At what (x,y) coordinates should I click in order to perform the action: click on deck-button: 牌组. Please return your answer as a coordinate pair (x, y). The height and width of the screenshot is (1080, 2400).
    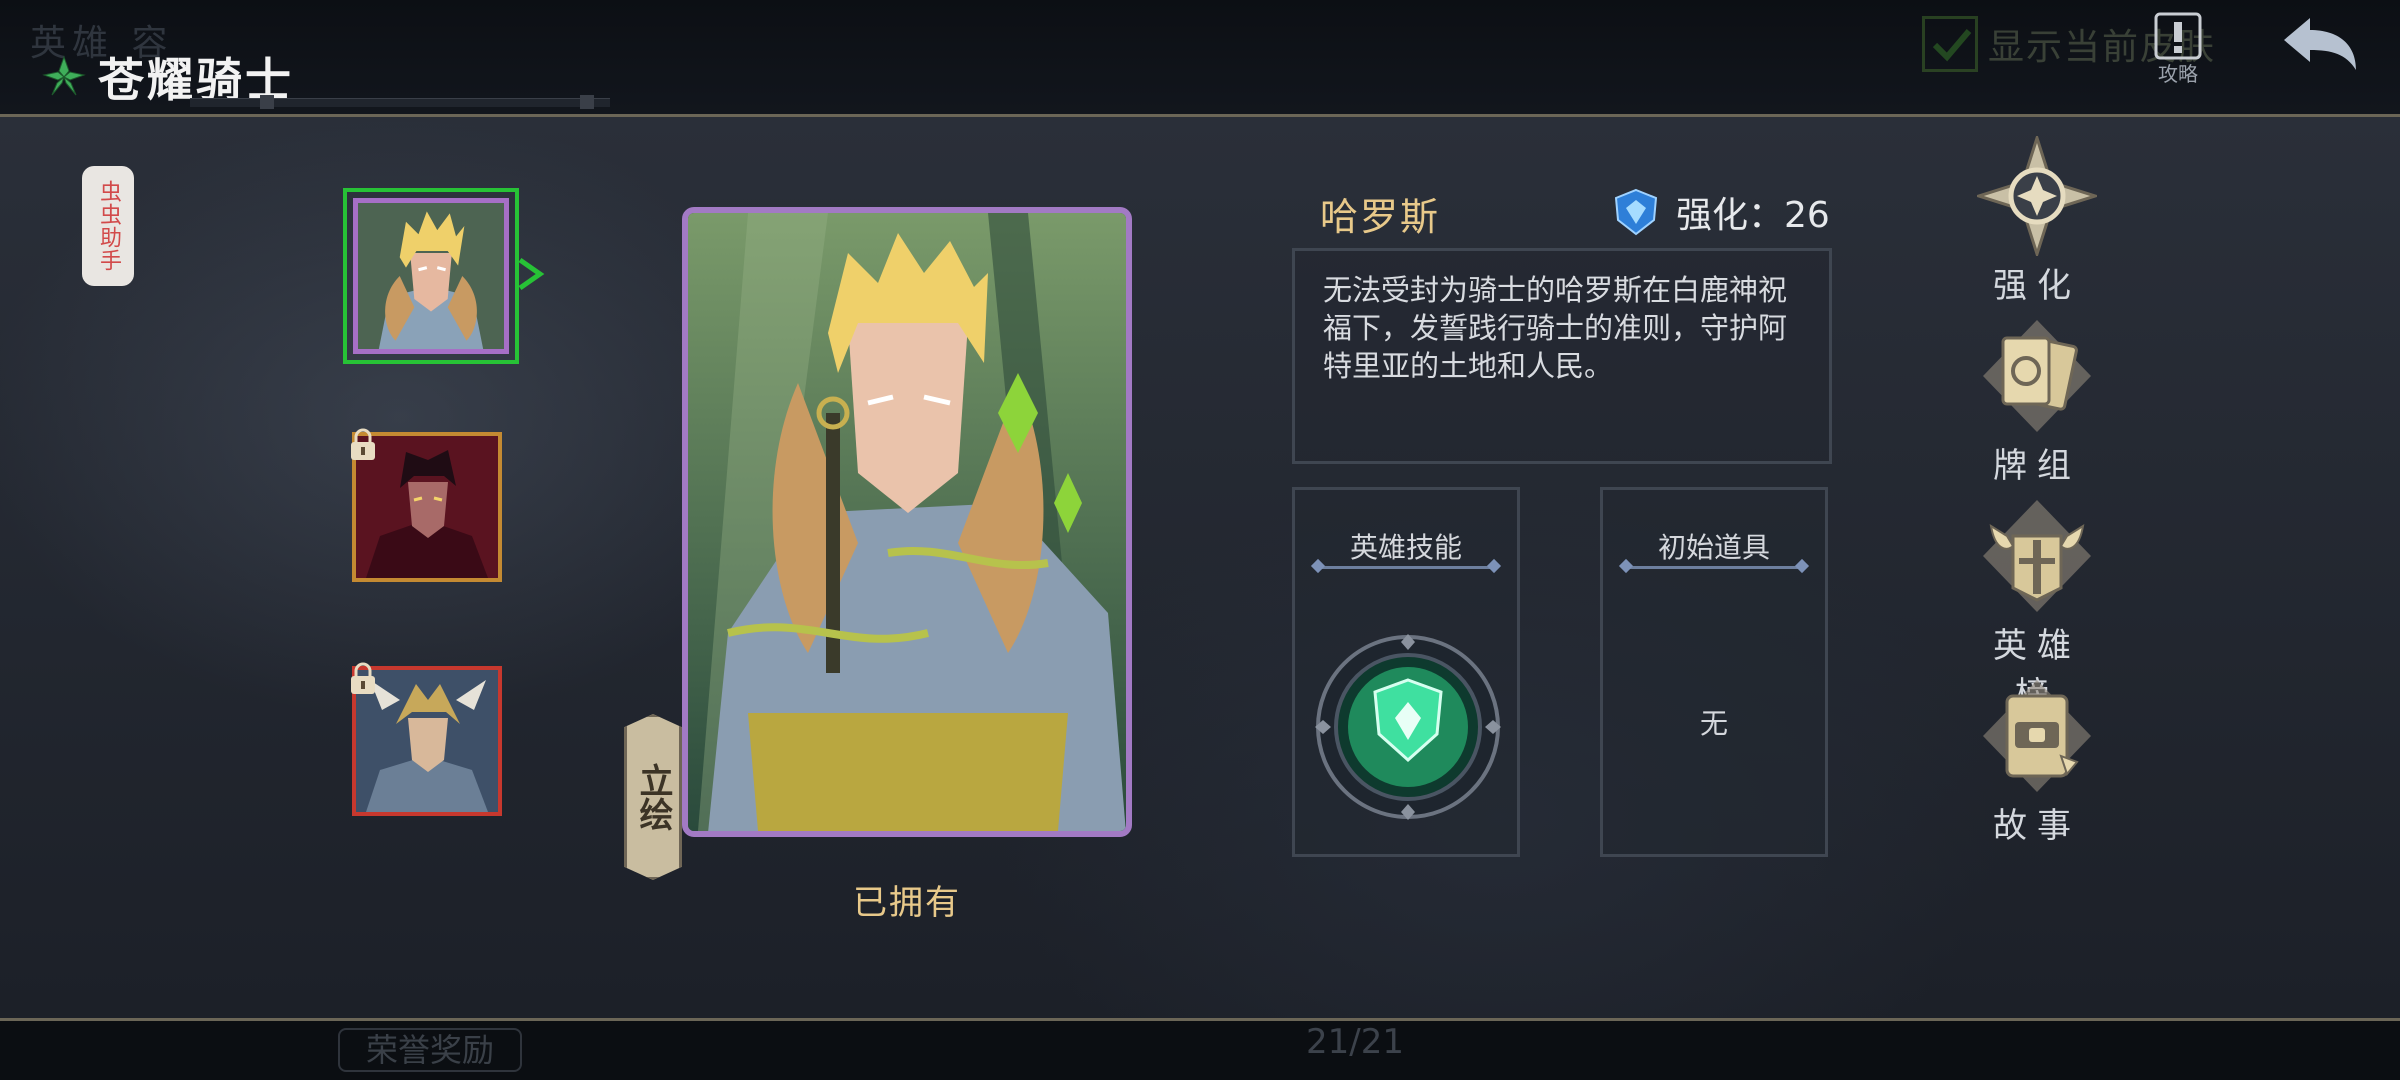
    Looking at the image, I should click on (2037, 401).